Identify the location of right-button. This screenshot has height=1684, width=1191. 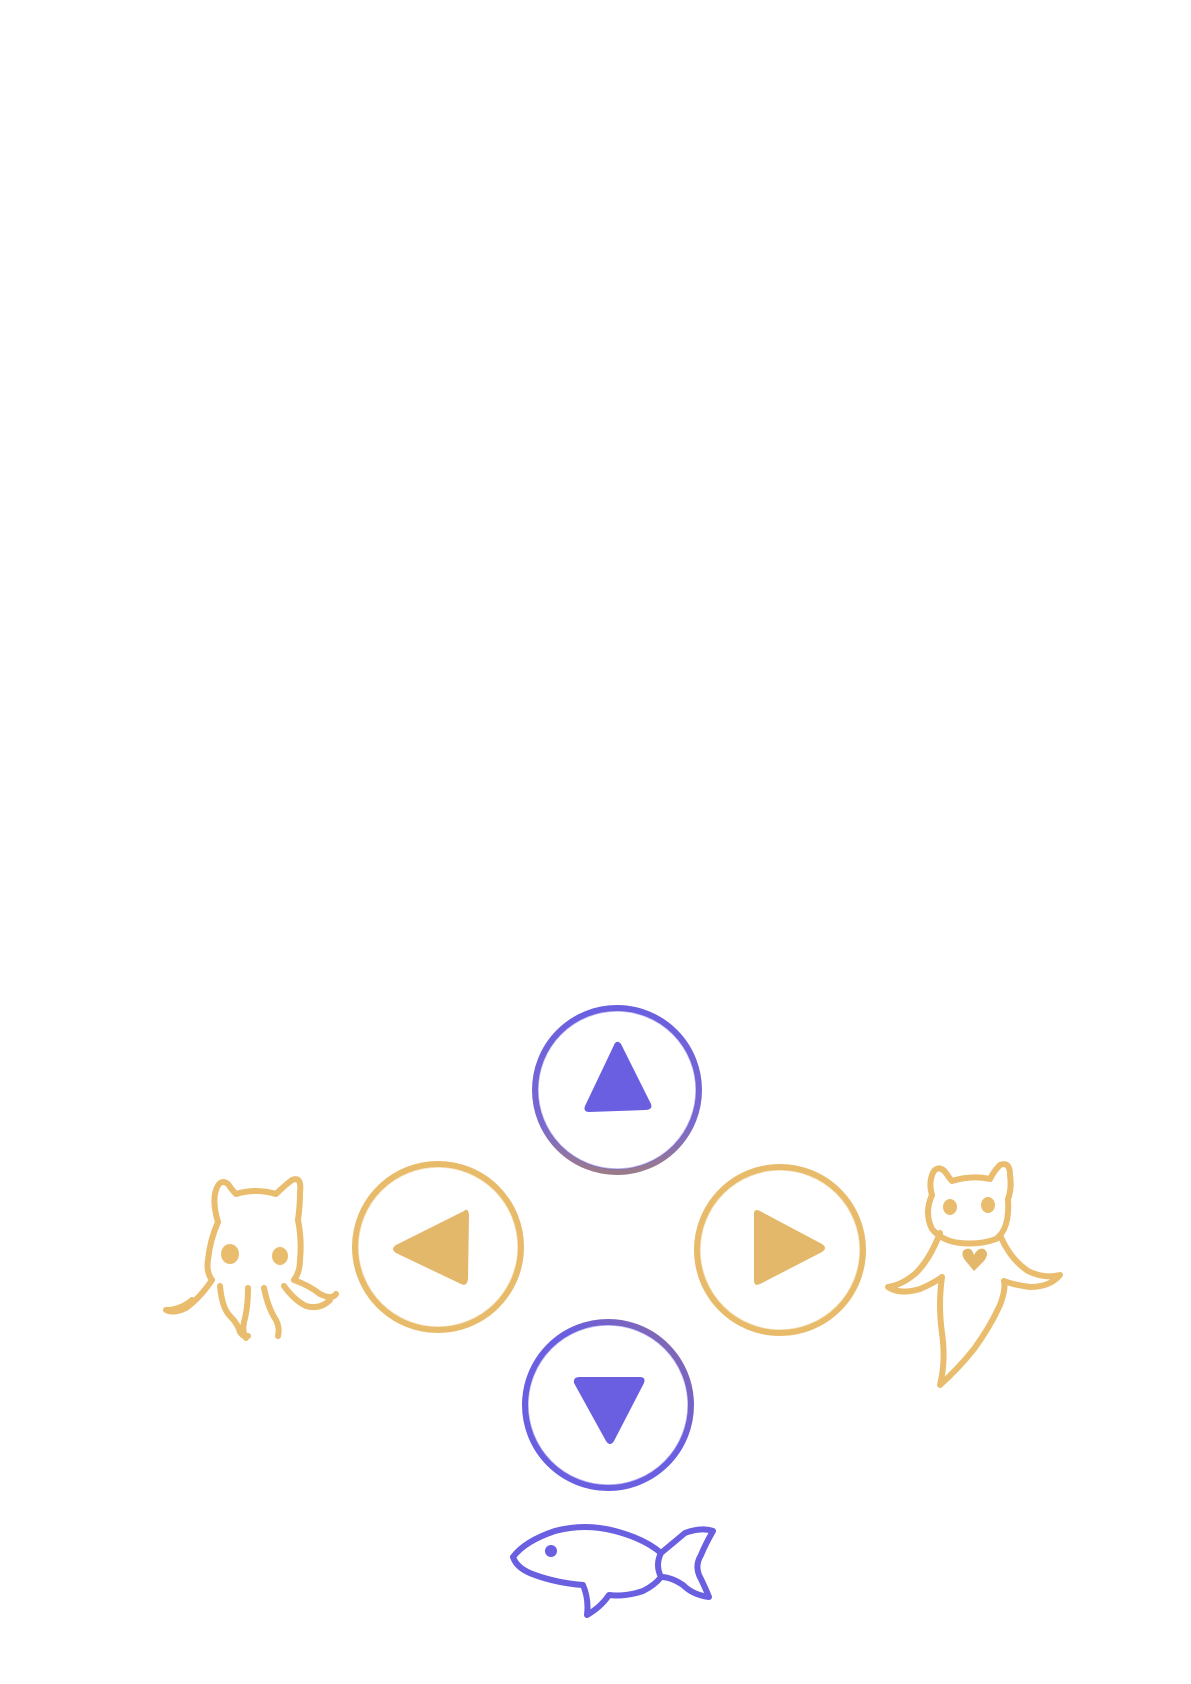
(780, 1250).